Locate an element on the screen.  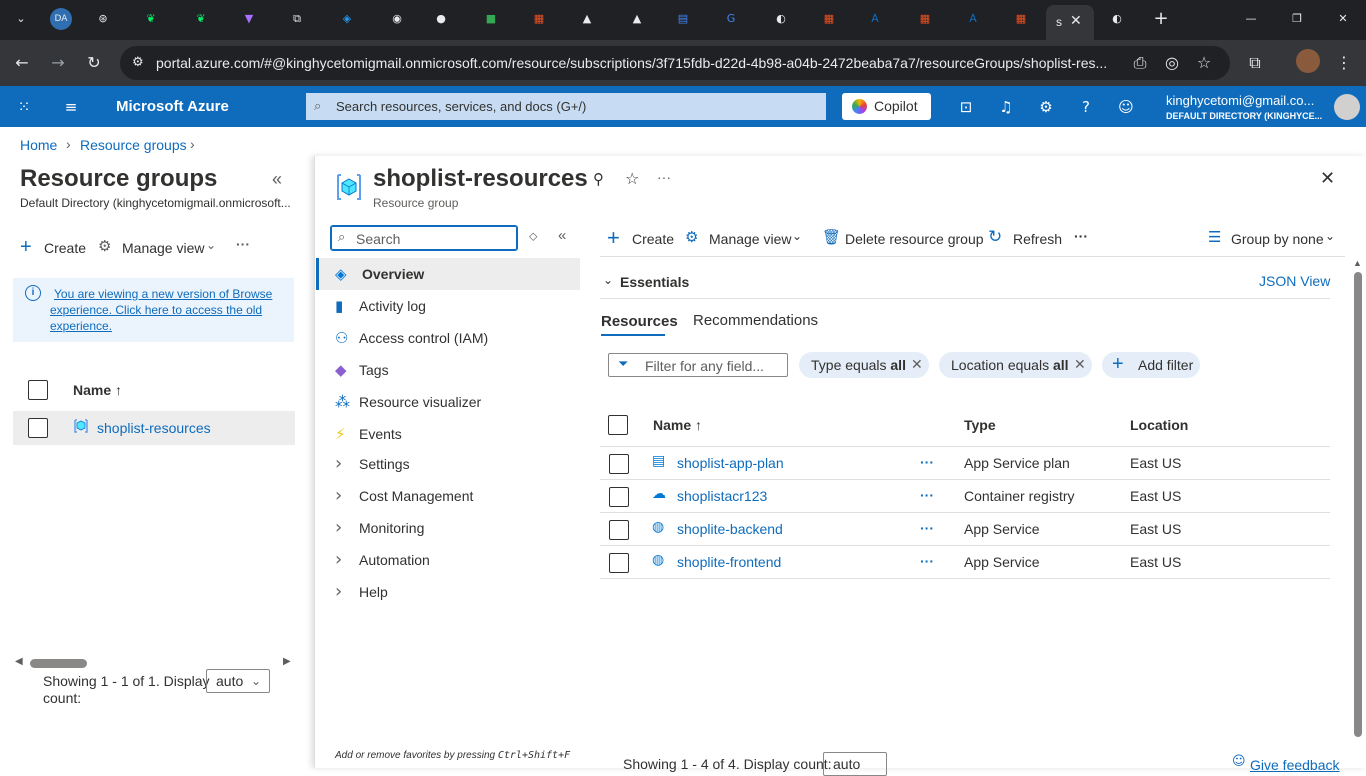
minimize-icon: — is located at coordinates (1251, 19).